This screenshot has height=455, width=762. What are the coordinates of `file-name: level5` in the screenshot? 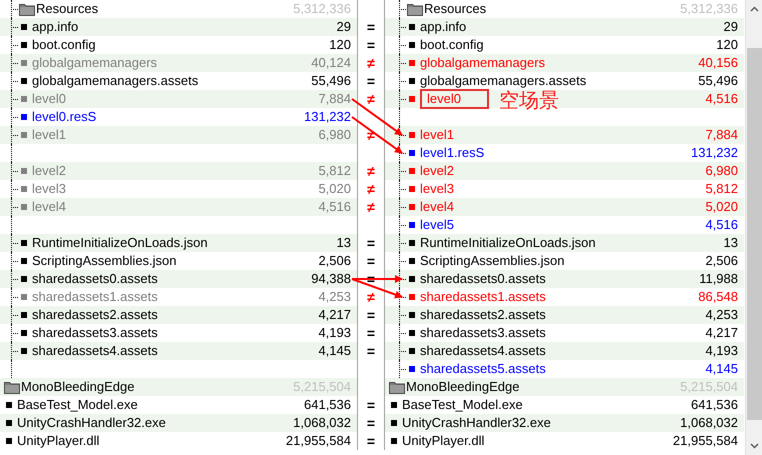 It's located at (437, 225).